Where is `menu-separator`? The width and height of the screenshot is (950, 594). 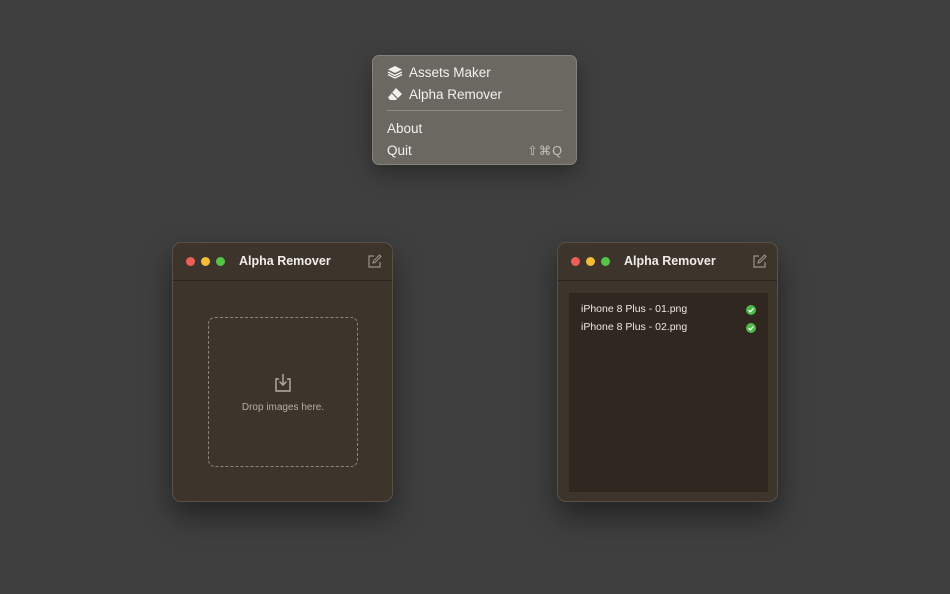 menu-separator is located at coordinates (474, 110).